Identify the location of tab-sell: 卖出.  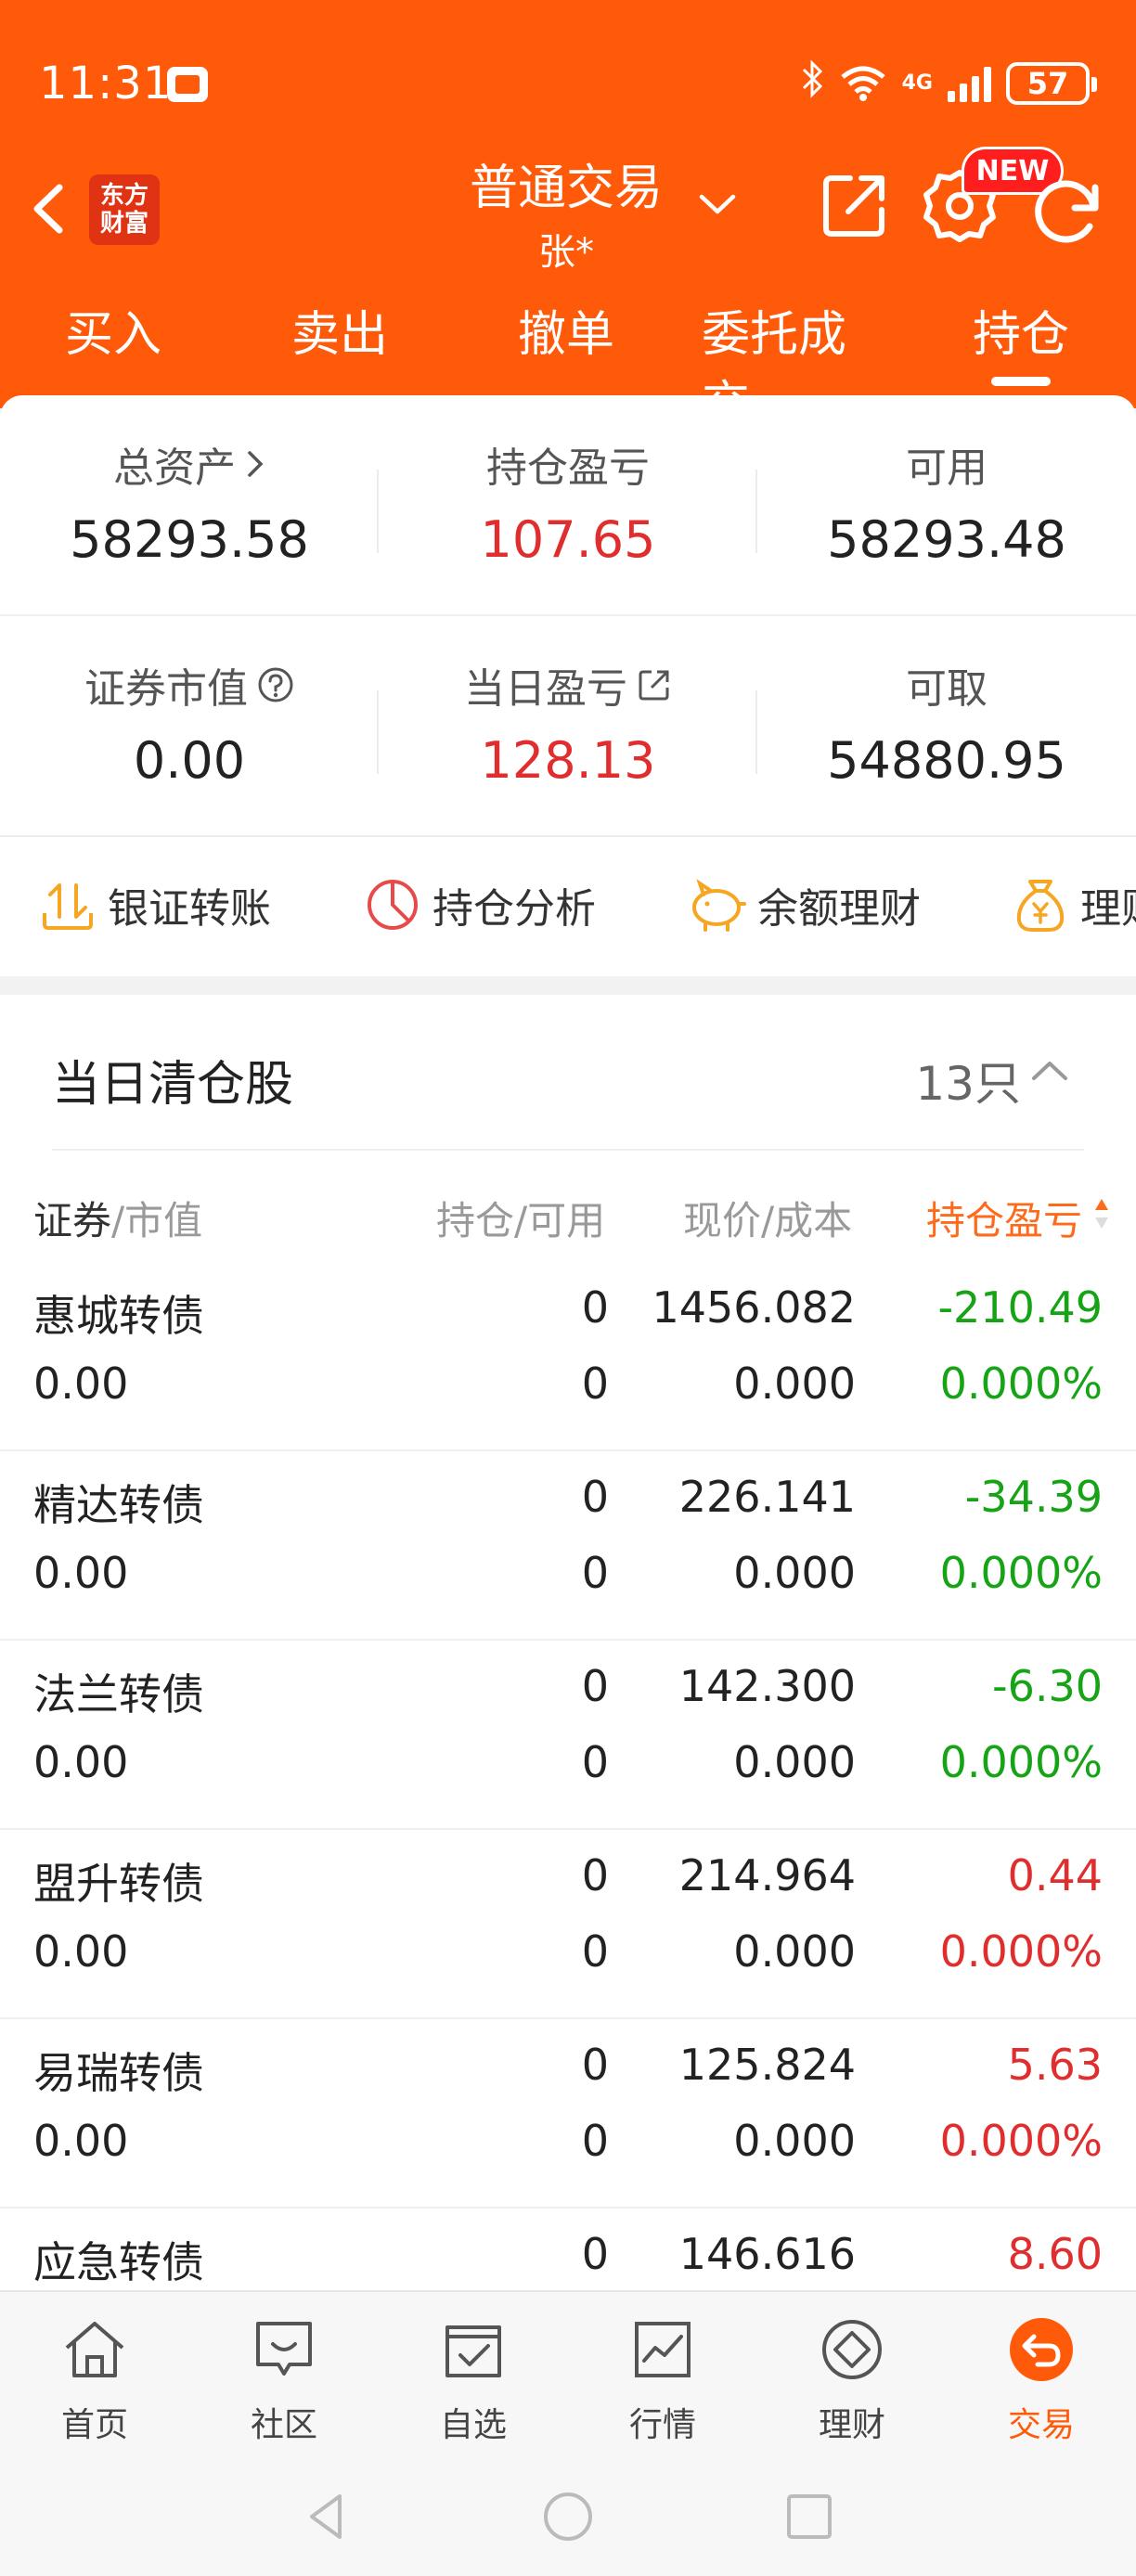
(339, 341).